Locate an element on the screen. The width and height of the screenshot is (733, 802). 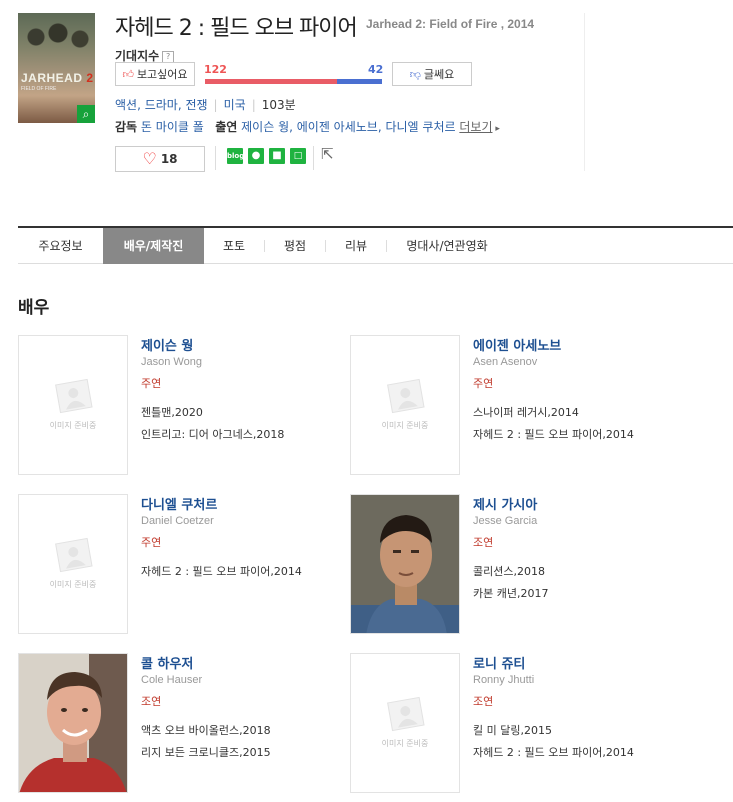
movie-info-line: 액션, 드라마, 전쟁 | 미국 | 103분 is located at coordinates (205, 105).